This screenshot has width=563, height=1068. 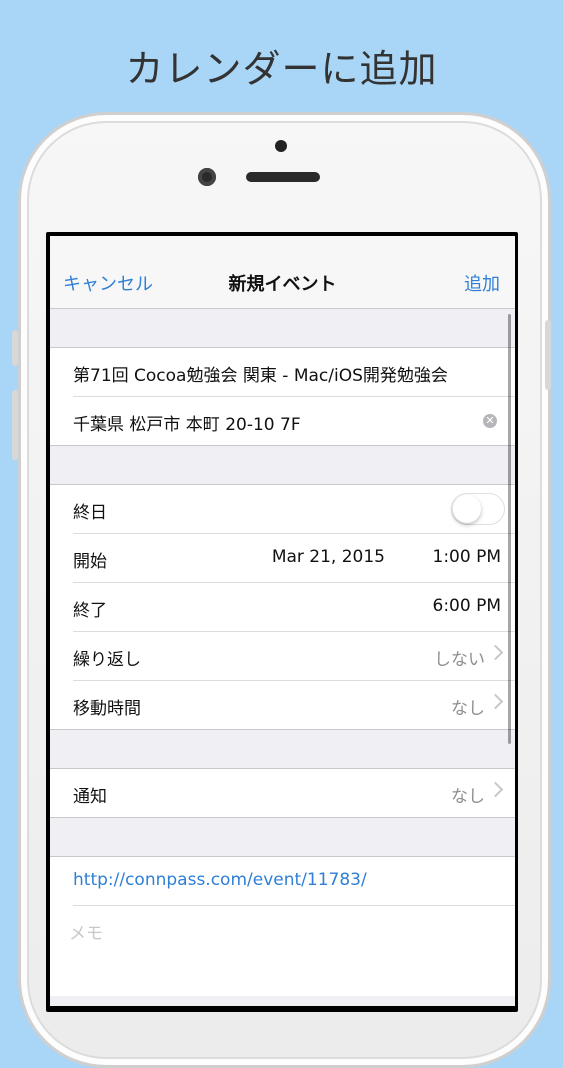 What do you see at coordinates (283, 177) in the screenshot?
I see `earpiece-speaker` at bounding box center [283, 177].